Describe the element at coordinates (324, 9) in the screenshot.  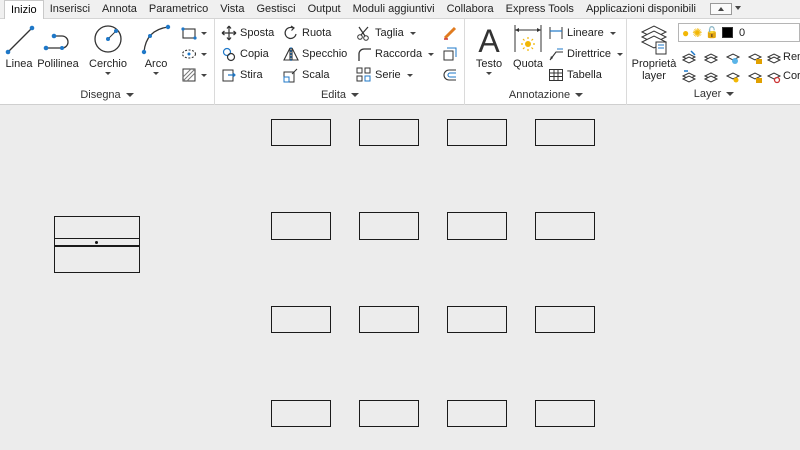
I see `tab-output: Output` at that location.